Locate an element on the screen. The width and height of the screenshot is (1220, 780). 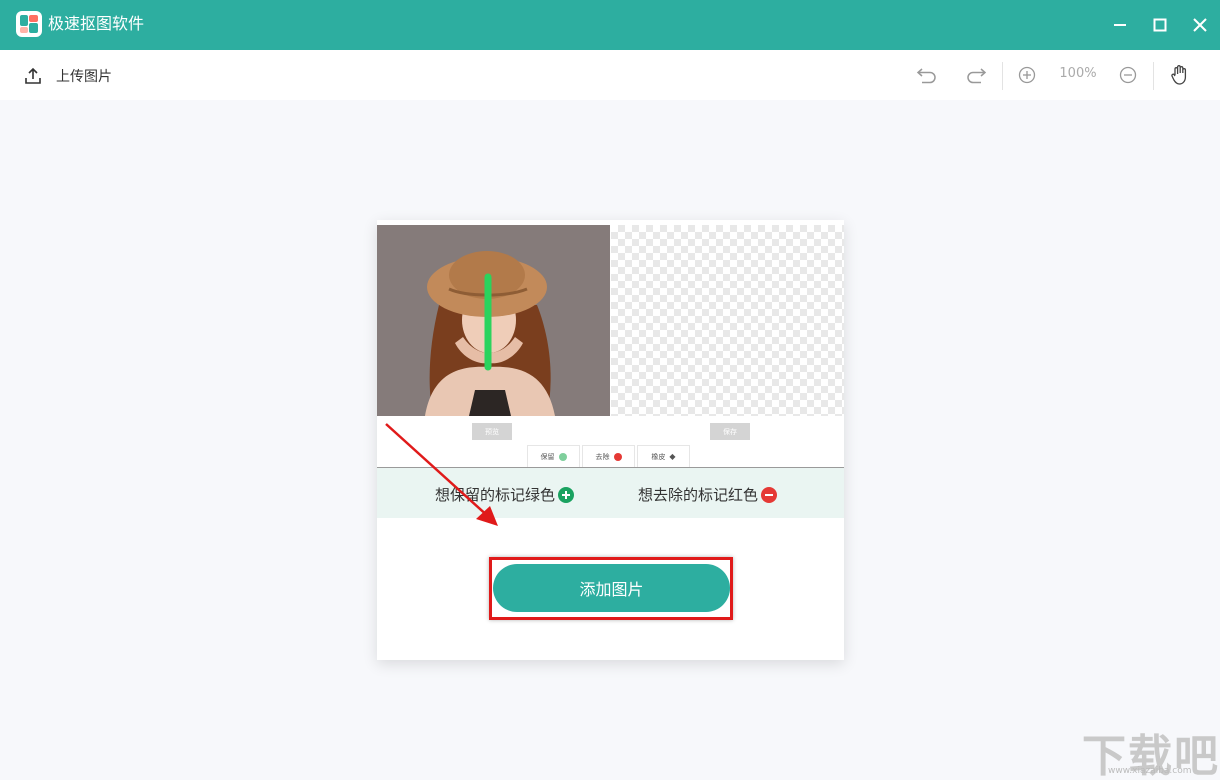
demo-tab-remove: 去除 is located at coordinates (608, 456).